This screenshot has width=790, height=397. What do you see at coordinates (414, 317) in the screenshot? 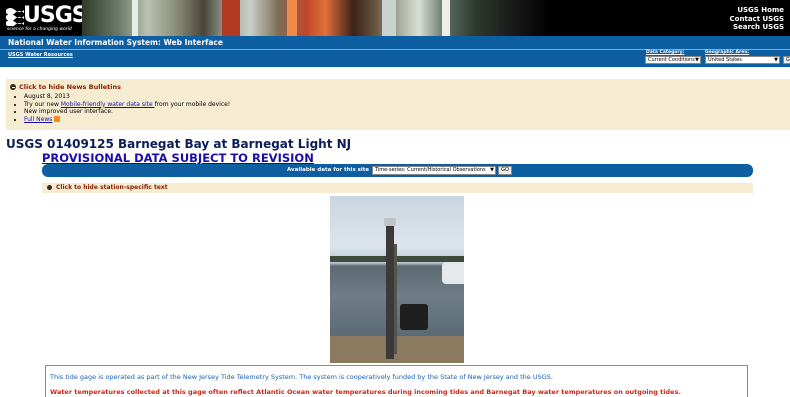
I see `photo-equipment-box` at bounding box center [414, 317].